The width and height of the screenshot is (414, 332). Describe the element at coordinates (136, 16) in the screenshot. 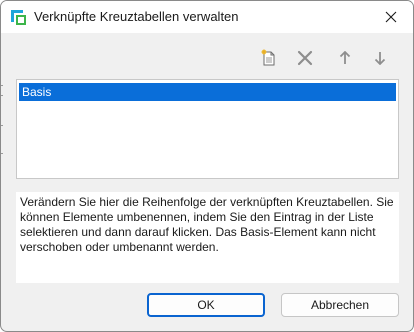

I see `window-title: Verknüpfte Kreuztabellen verwalten` at that location.